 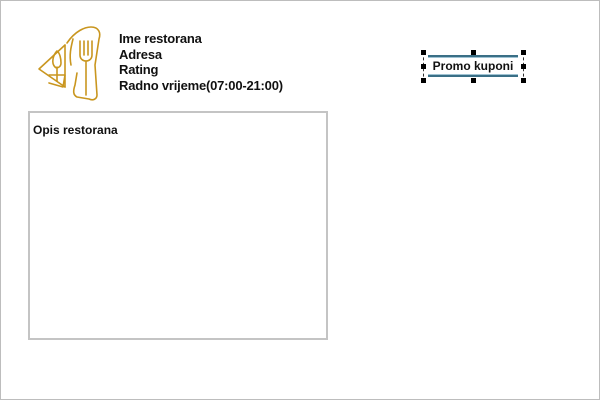 I want to click on promo-coupons-button: Promo kuponi, so click(x=473, y=66).